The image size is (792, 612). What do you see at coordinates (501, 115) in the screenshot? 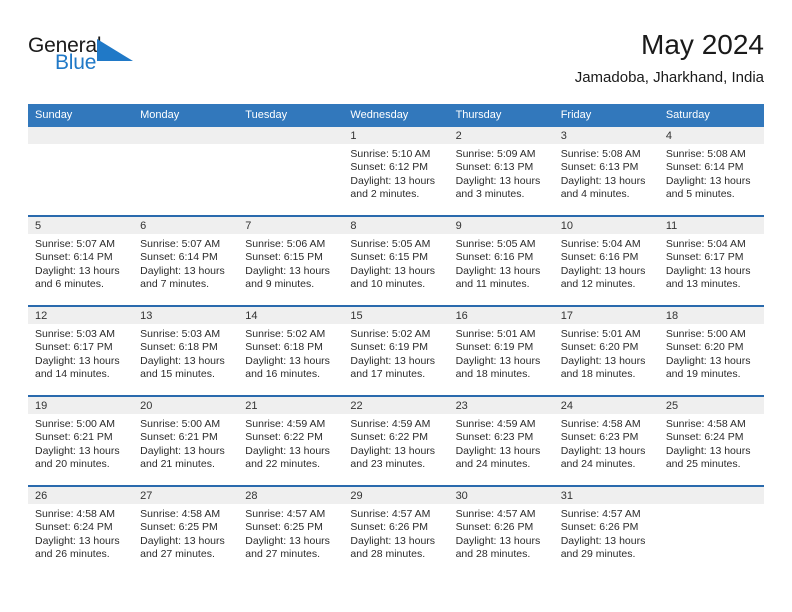
I see `weekday-header-thursday: Thursday` at bounding box center [501, 115].